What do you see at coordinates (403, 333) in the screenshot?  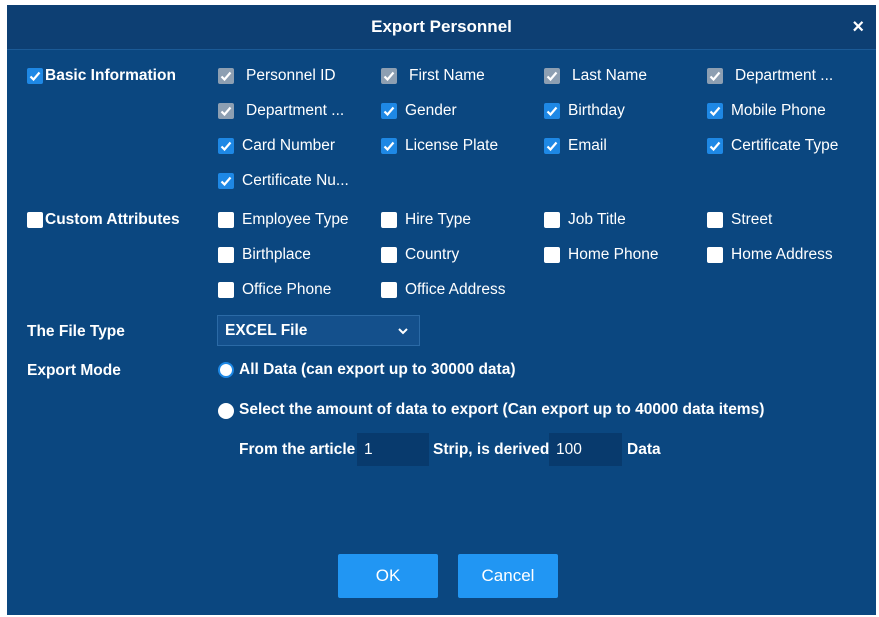 I see `chevron-down-icon` at bounding box center [403, 333].